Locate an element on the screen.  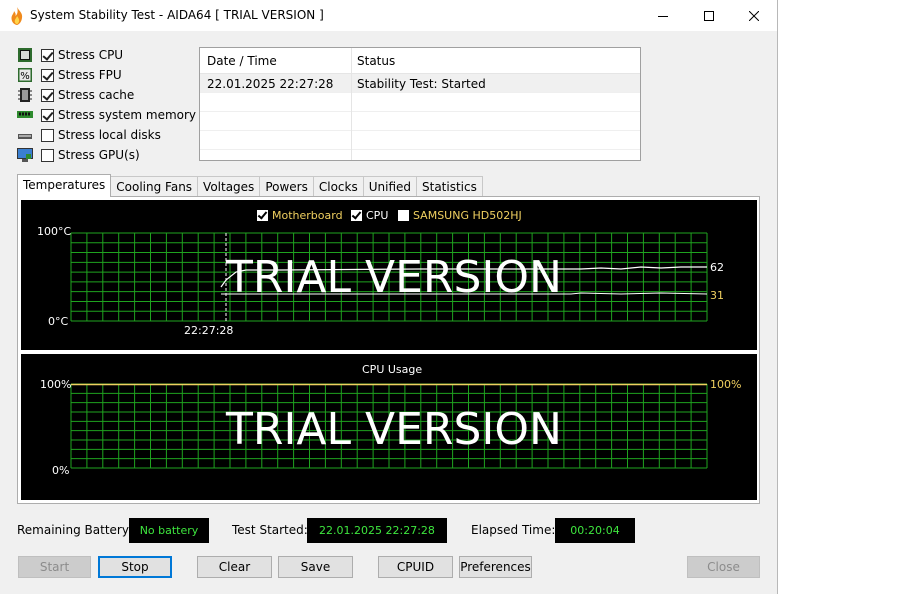
minimize-button is located at coordinates (663, 15).